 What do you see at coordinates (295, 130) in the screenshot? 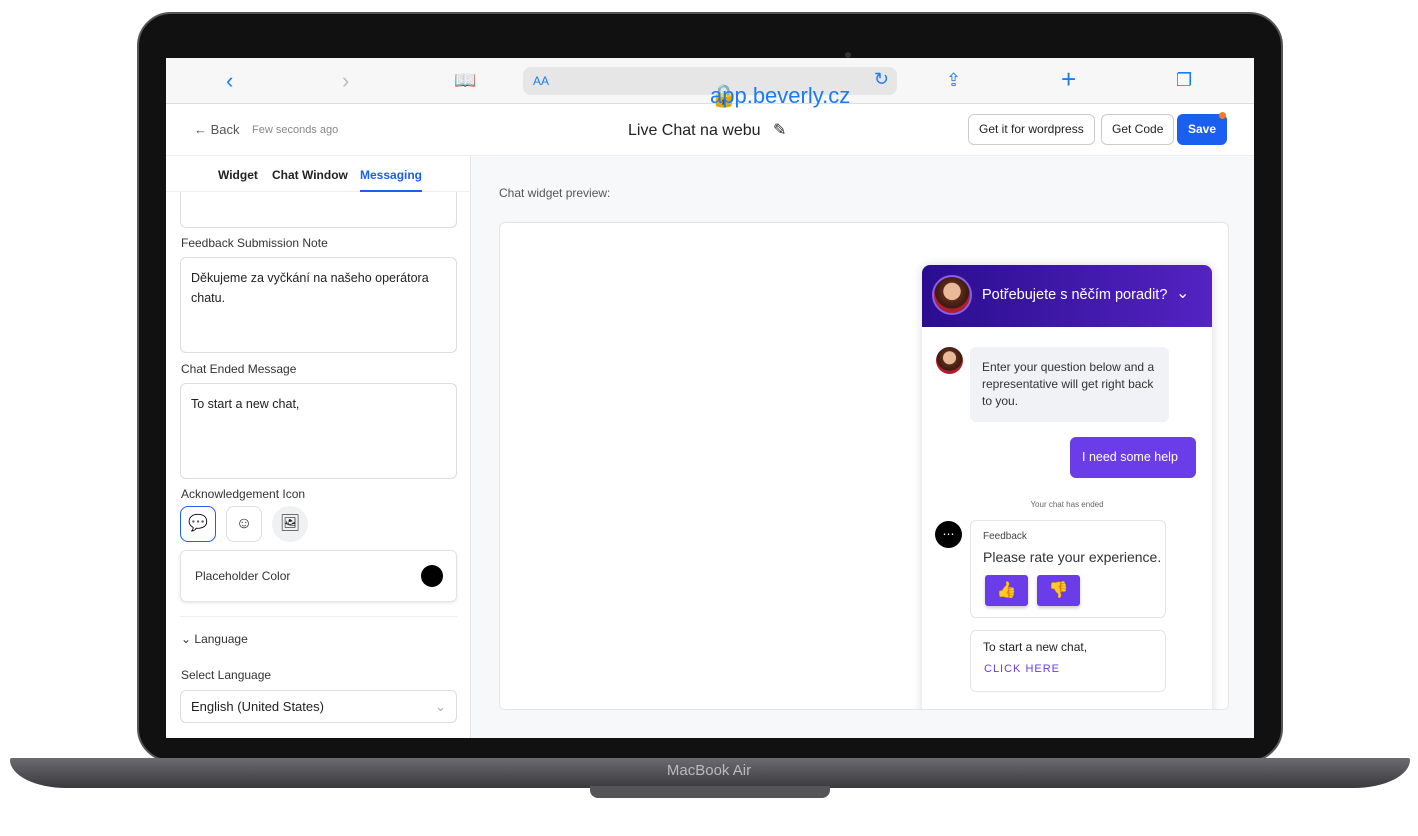
I see `saved-status: Few seconds ago` at bounding box center [295, 130].